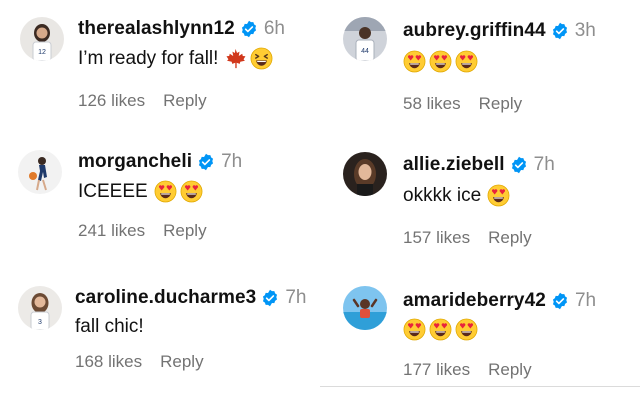 The width and height of the screenshot is (640, 407). Describe the element at coordinates (42, 39) in the screenshot. I see `avatar: 12` at that location.